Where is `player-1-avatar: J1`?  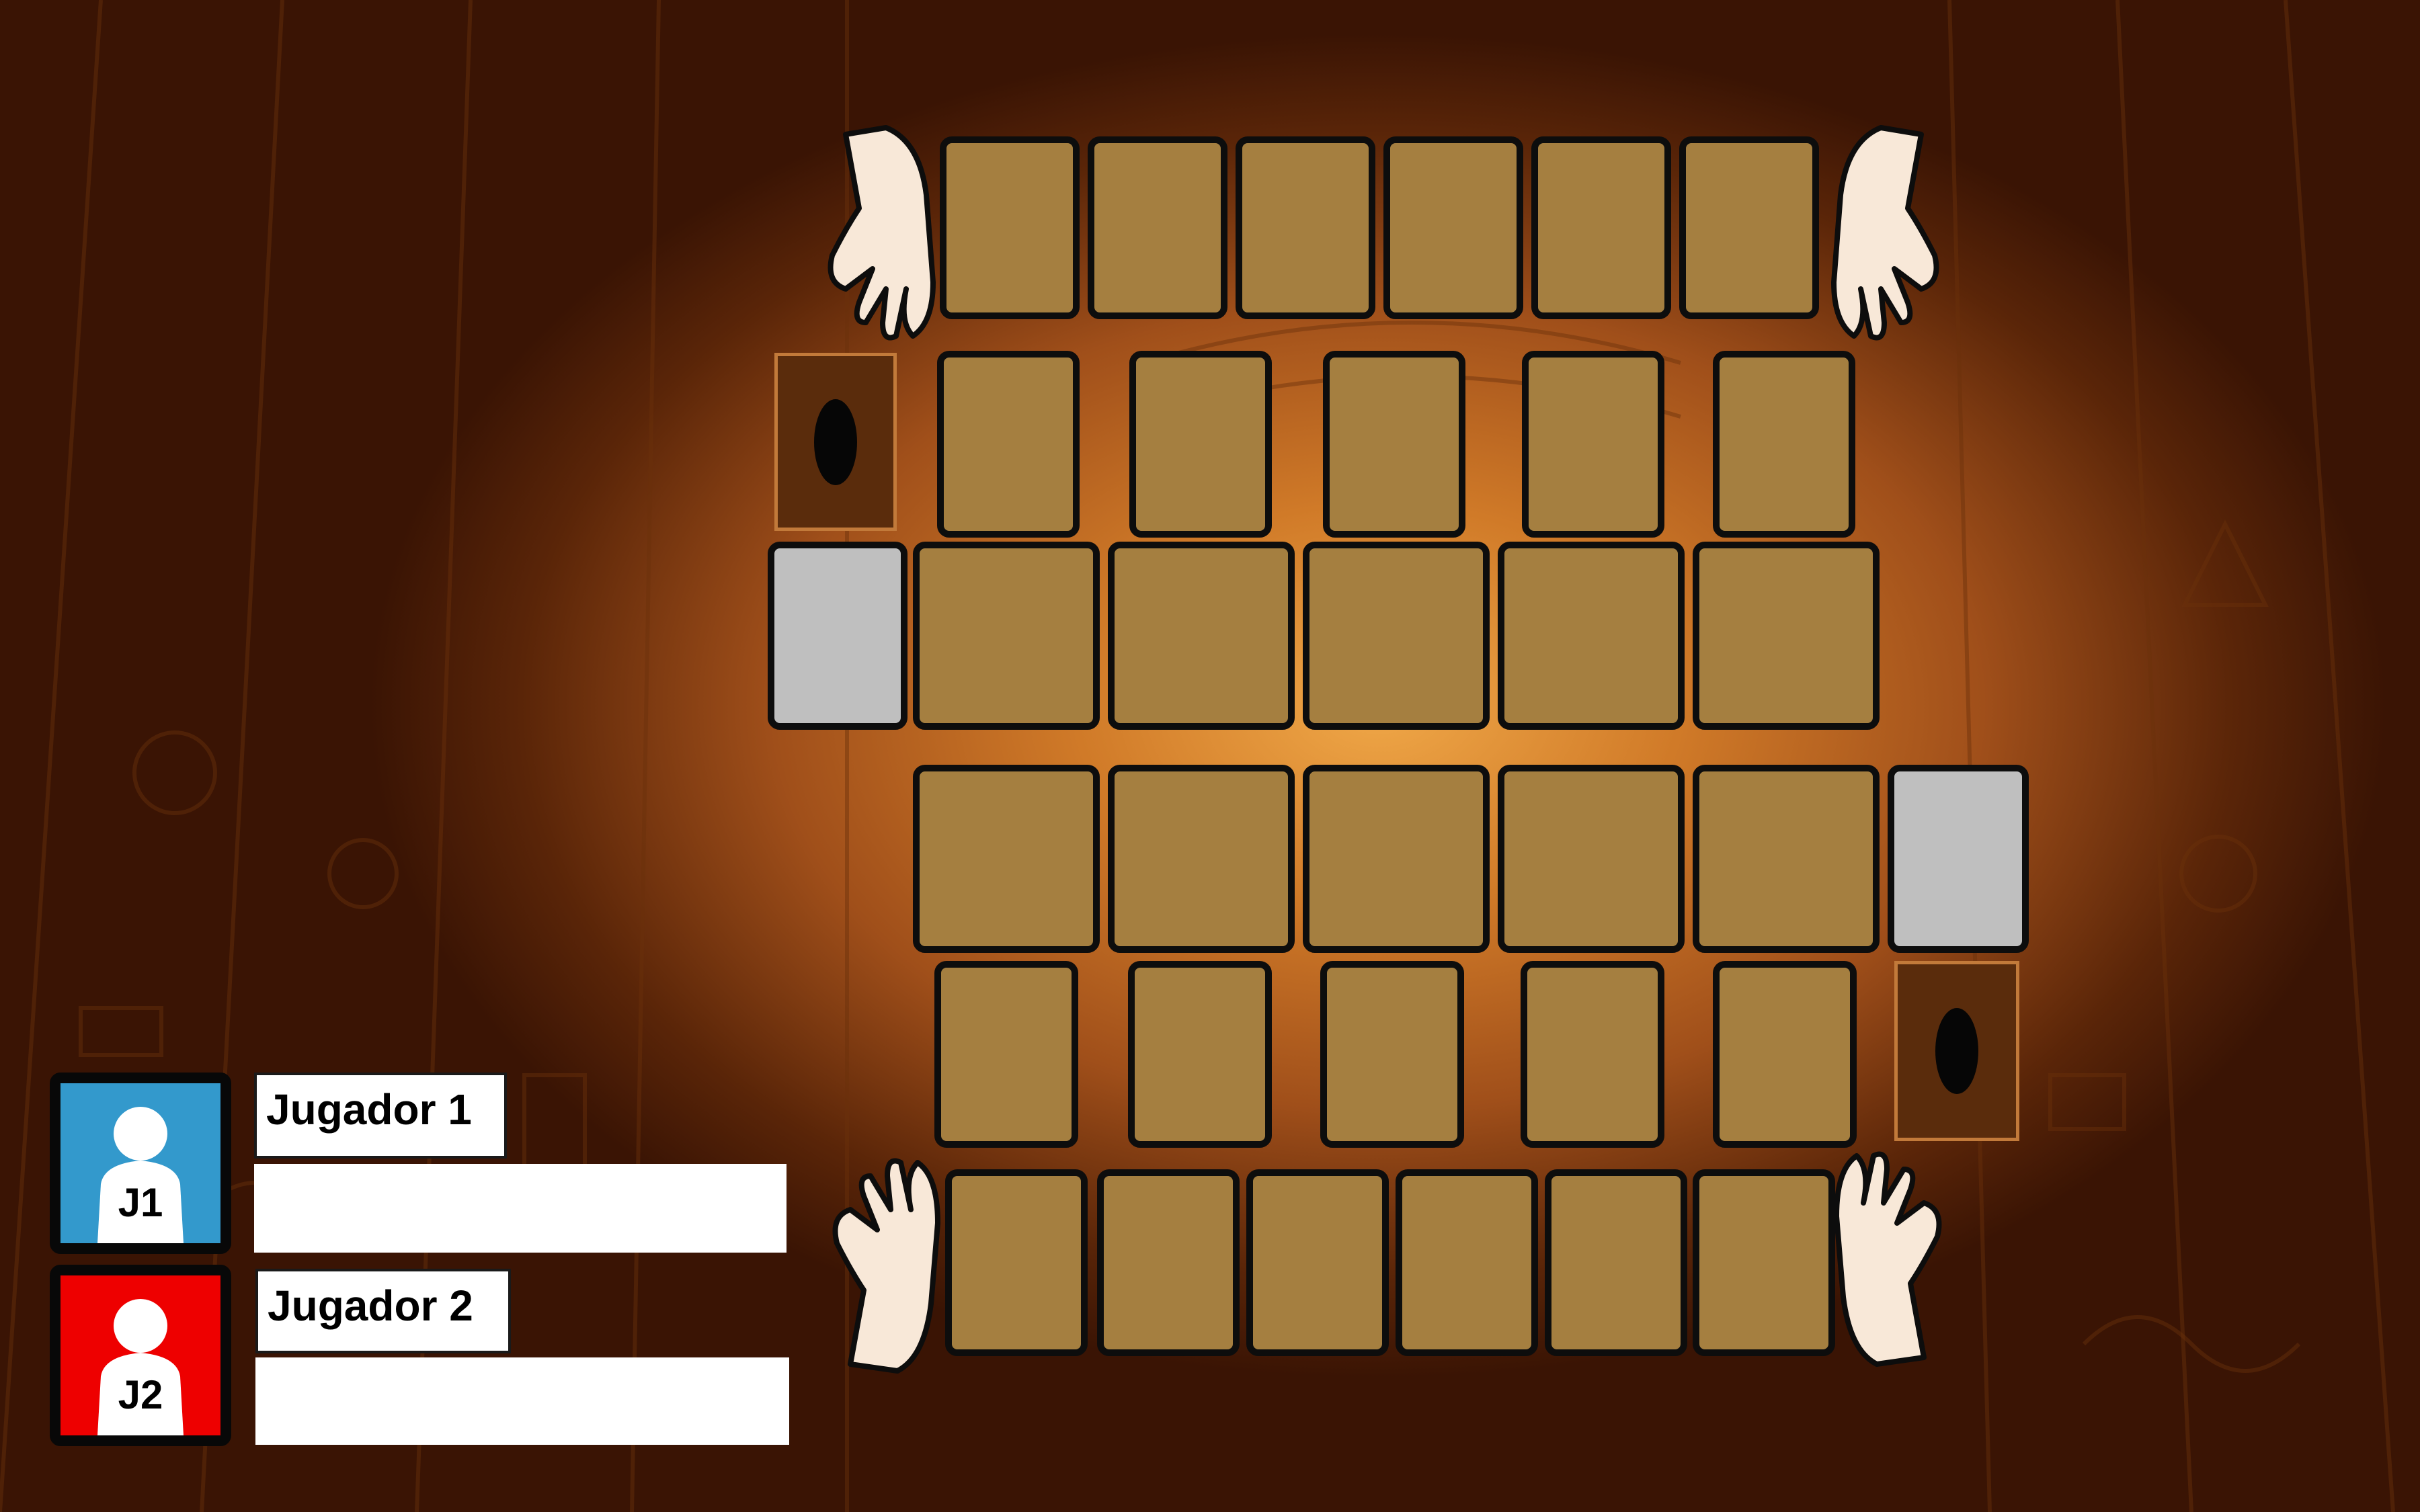 player-1-avatar: J1 is located at coordinates (140, 1164).